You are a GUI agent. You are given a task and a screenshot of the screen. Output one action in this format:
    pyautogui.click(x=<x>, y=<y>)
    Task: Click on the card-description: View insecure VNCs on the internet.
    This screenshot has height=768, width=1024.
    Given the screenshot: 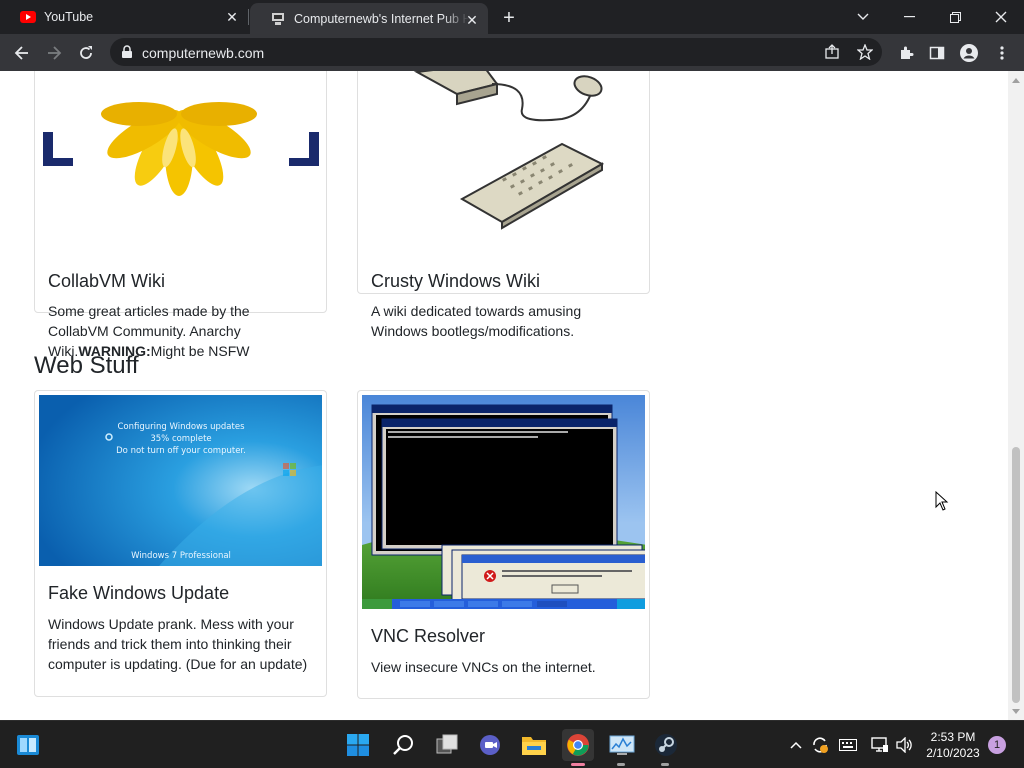 What is the action you would take?
    pyautogui.click(x=483, y=667)
    